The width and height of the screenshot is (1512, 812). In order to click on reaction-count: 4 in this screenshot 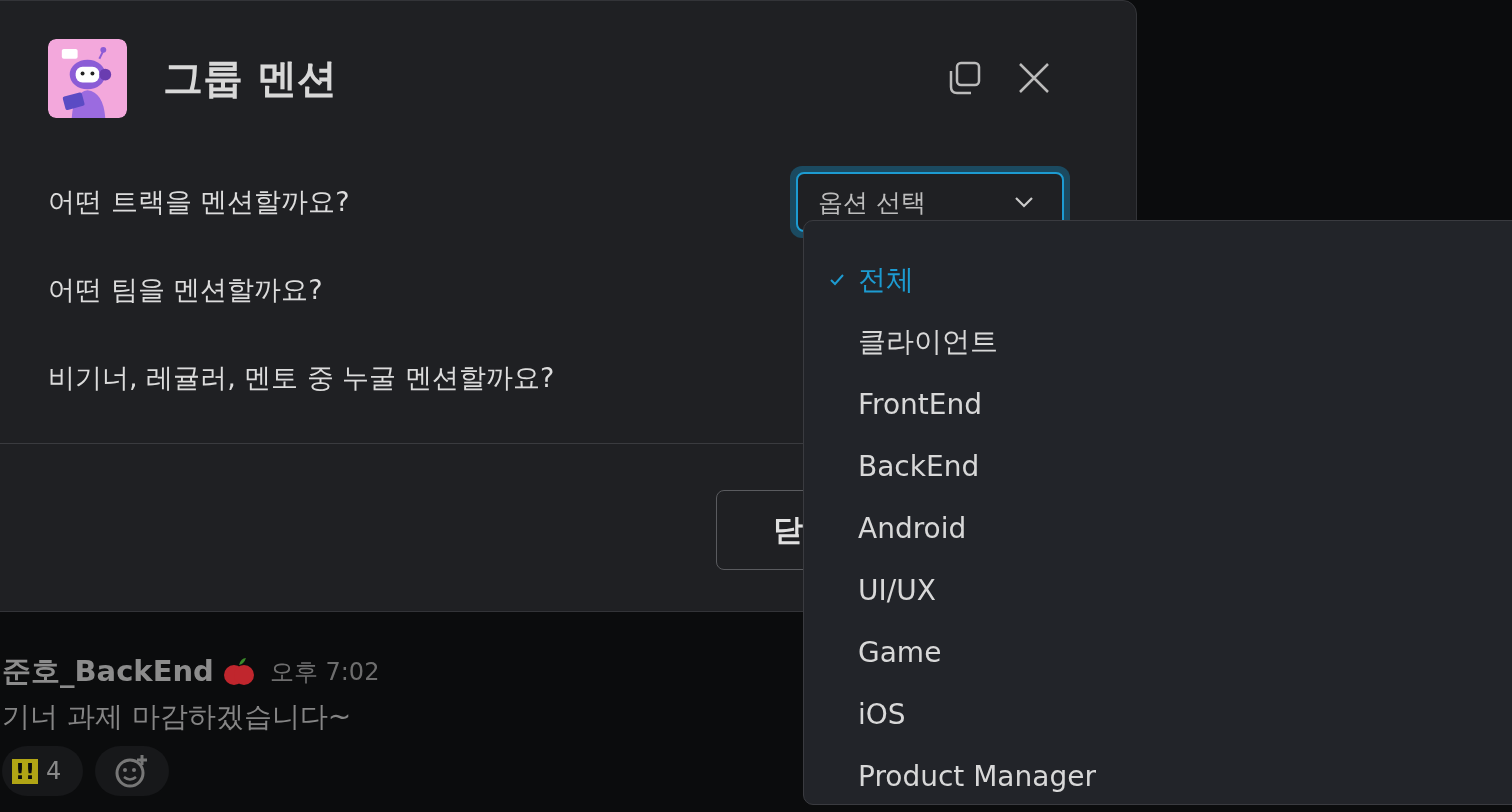, I will do `click(54, 771)`.